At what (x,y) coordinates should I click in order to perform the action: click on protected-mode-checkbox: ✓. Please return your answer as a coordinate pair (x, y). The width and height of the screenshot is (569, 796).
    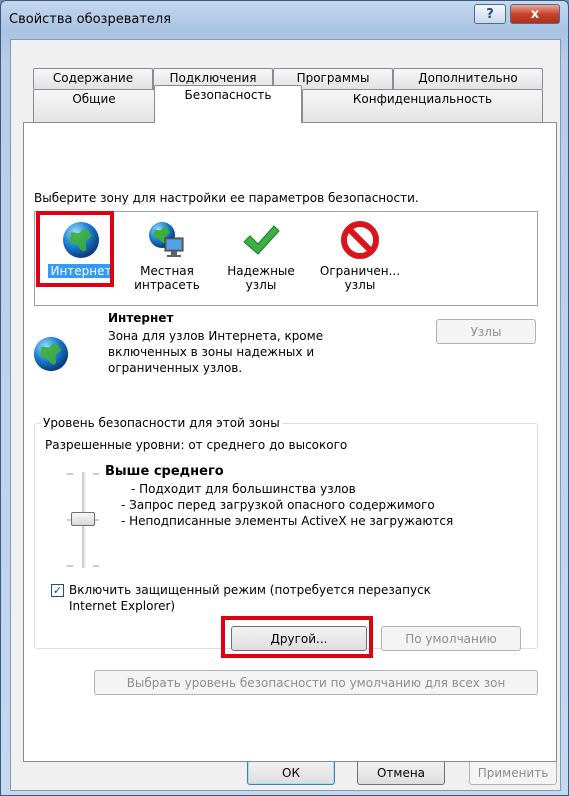
    Looking at the image, I should click on (57, 590).